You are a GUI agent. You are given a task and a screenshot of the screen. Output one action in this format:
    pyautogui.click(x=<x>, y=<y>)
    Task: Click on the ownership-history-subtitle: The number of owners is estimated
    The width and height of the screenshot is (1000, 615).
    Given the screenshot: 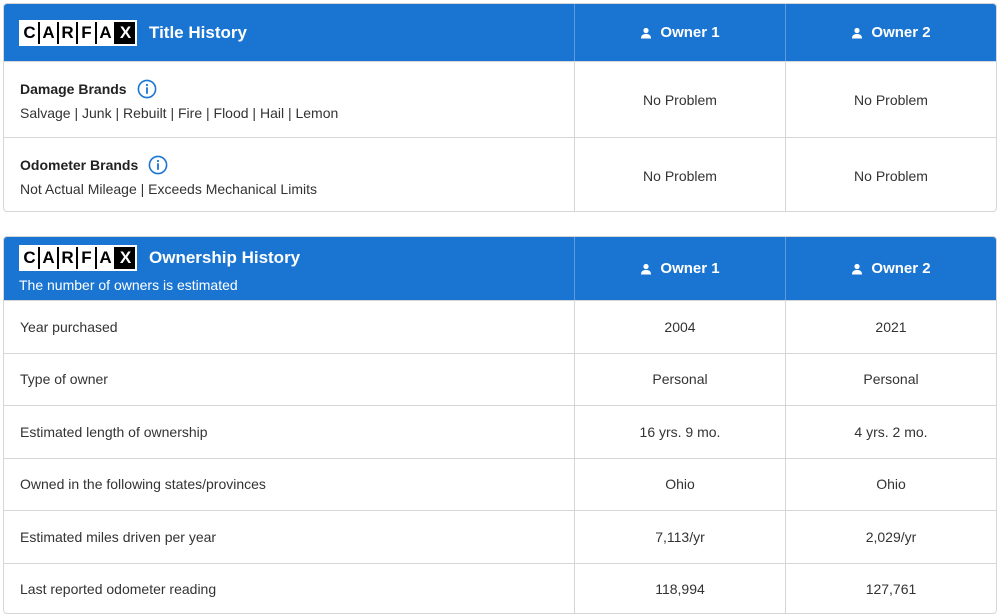 What is the action you would take?
    pyautogui.click(x=128, y=284)
    